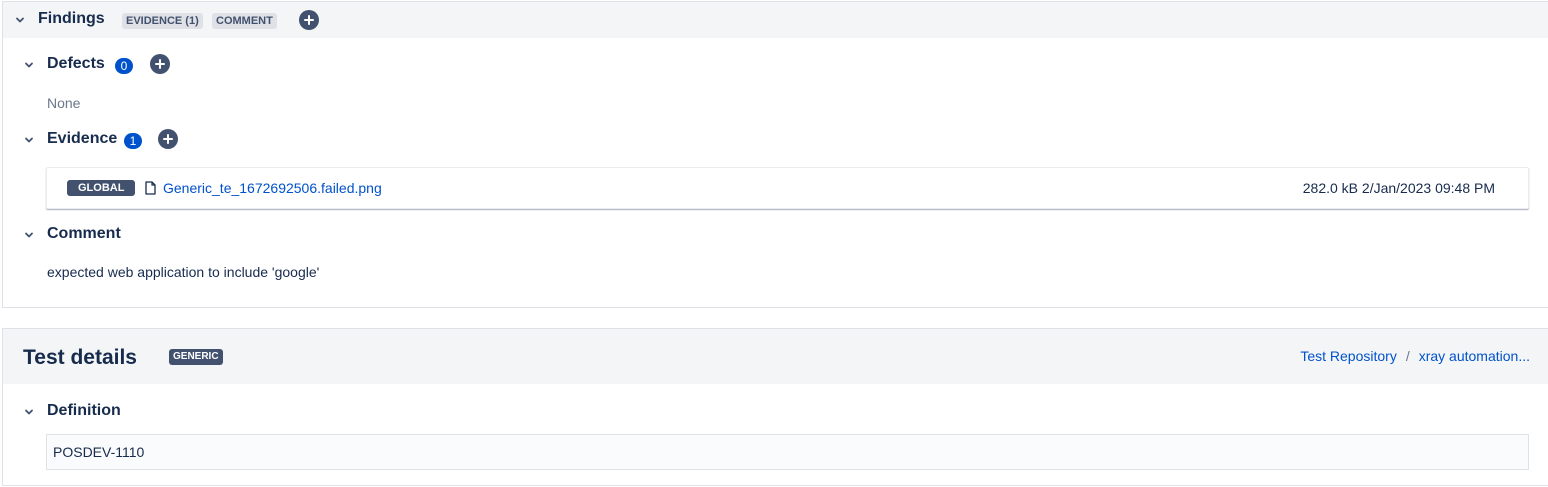  What do you see at coordinates (80, 357) in the screenshot?
I see `test-details-title: Test details` at bounding box center [80, 357].